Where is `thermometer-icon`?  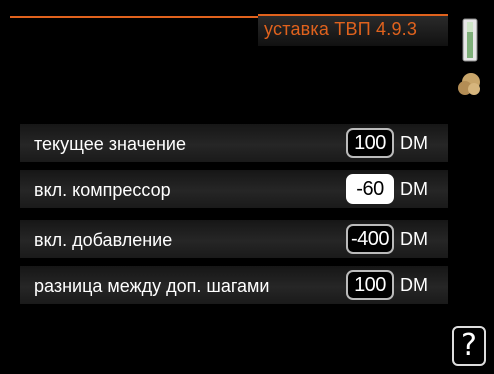 thermometer-icon is located at coordinates (470, 40).